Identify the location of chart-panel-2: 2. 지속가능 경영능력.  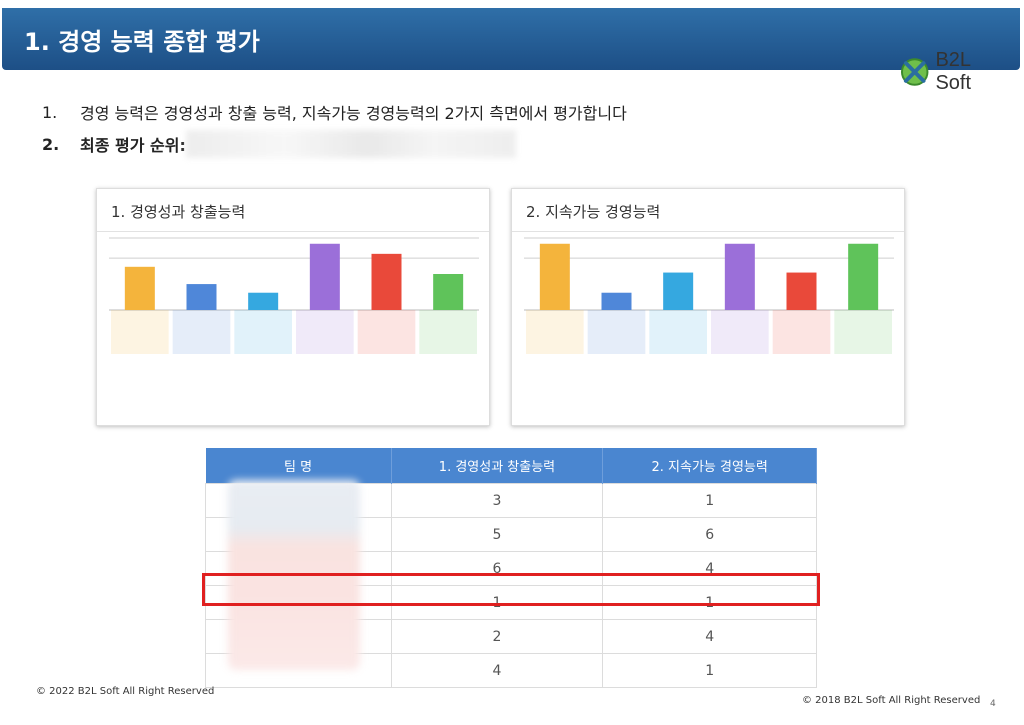
(708, 307).